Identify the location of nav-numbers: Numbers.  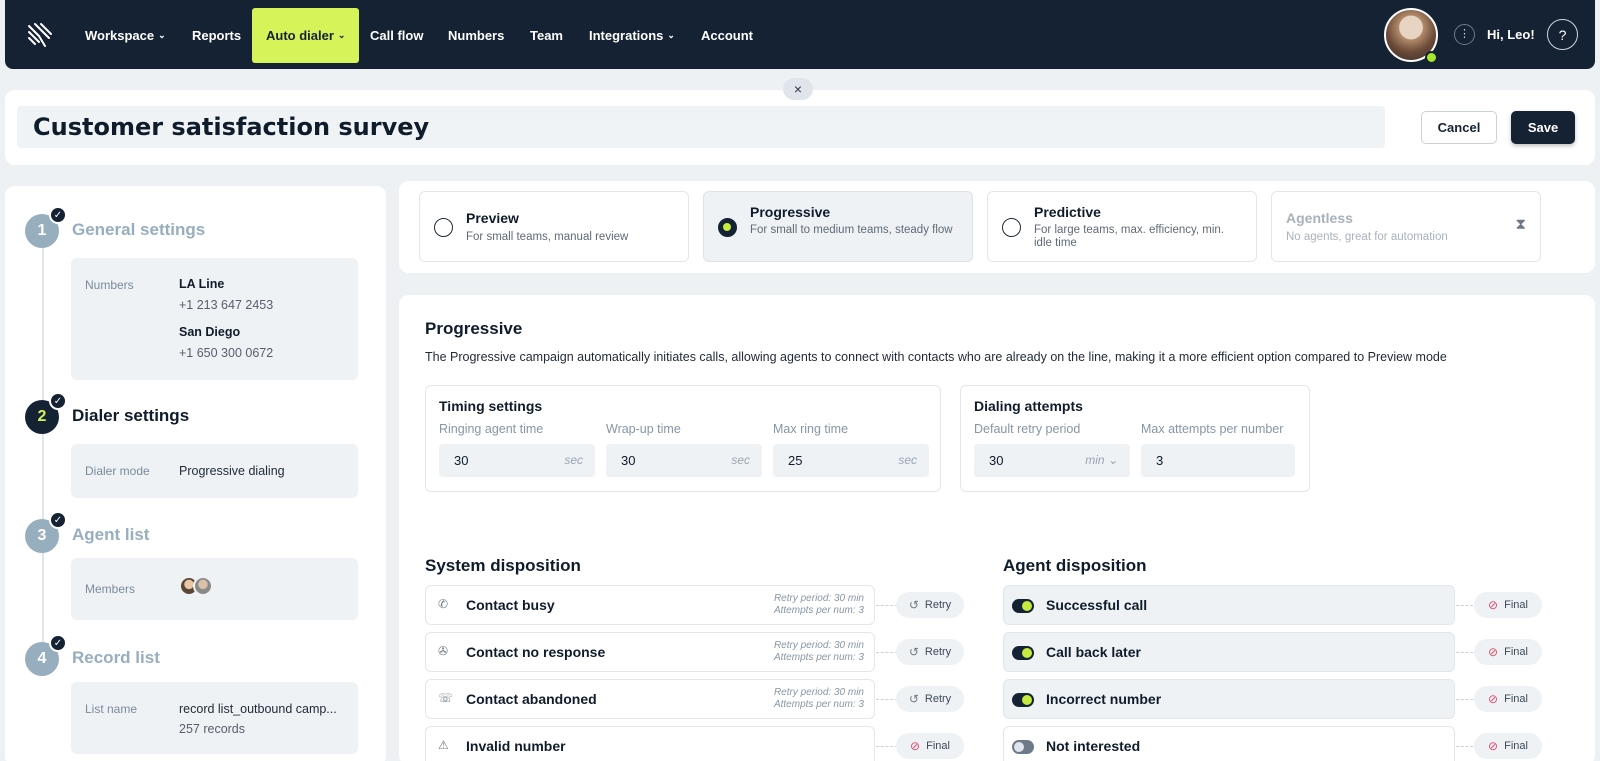
(476, 35).